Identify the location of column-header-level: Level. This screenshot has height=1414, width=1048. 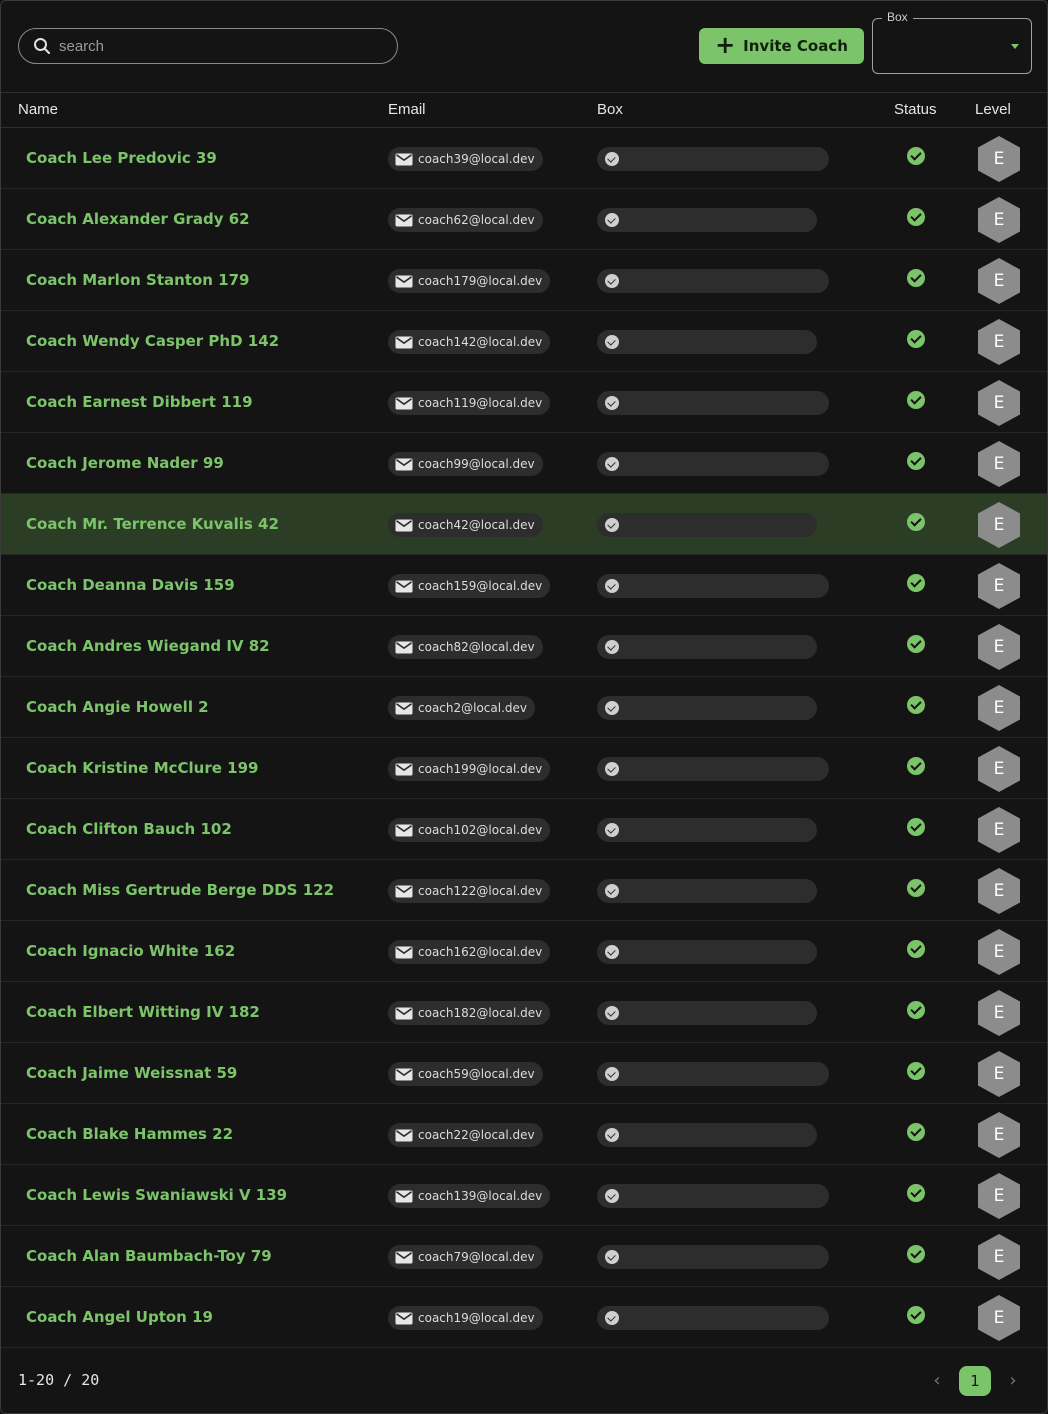
(993, 109).